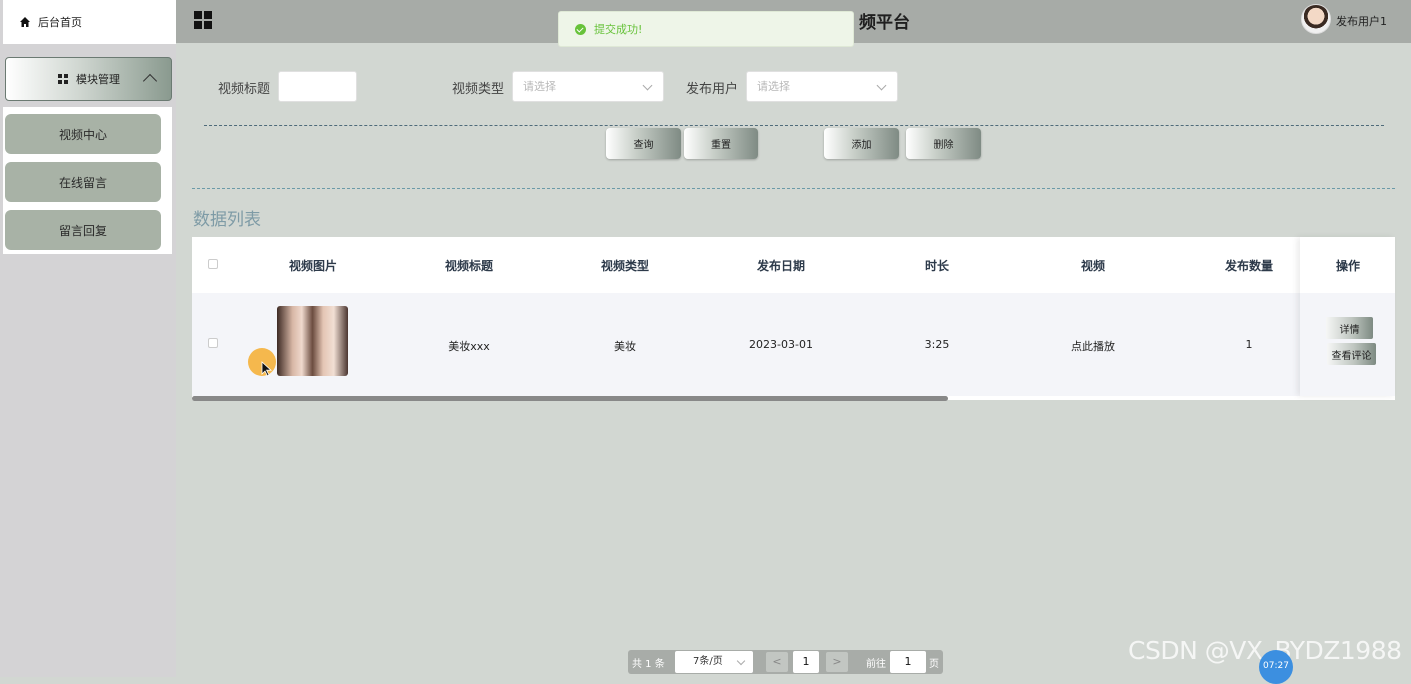 The width and height of the screenshot is (1411, 684). Describe the element at coordinates (244, 89) in the screenshot. I see `video-title-label: 视频标题` at that location.